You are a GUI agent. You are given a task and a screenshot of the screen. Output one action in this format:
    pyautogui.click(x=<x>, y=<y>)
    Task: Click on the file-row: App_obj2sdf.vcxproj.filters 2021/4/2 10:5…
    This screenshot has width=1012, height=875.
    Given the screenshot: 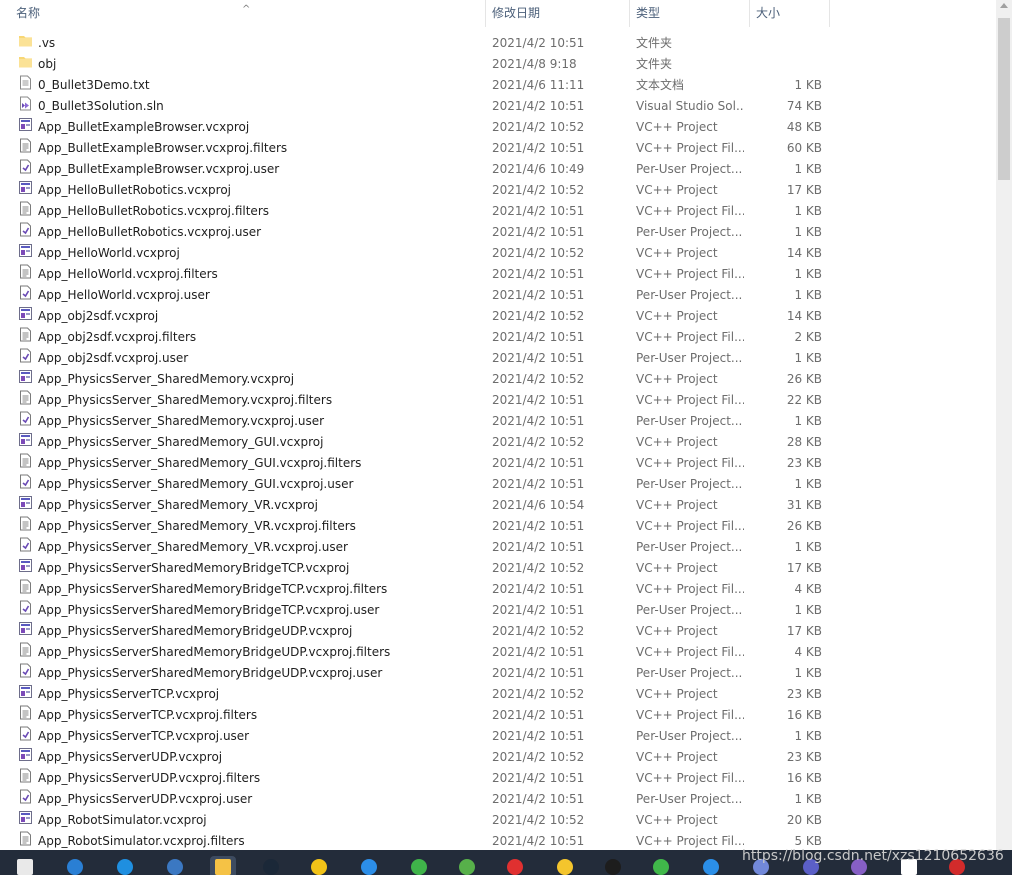 What is the action you would take?
    pyautogui.click(x=498, y=337)
    